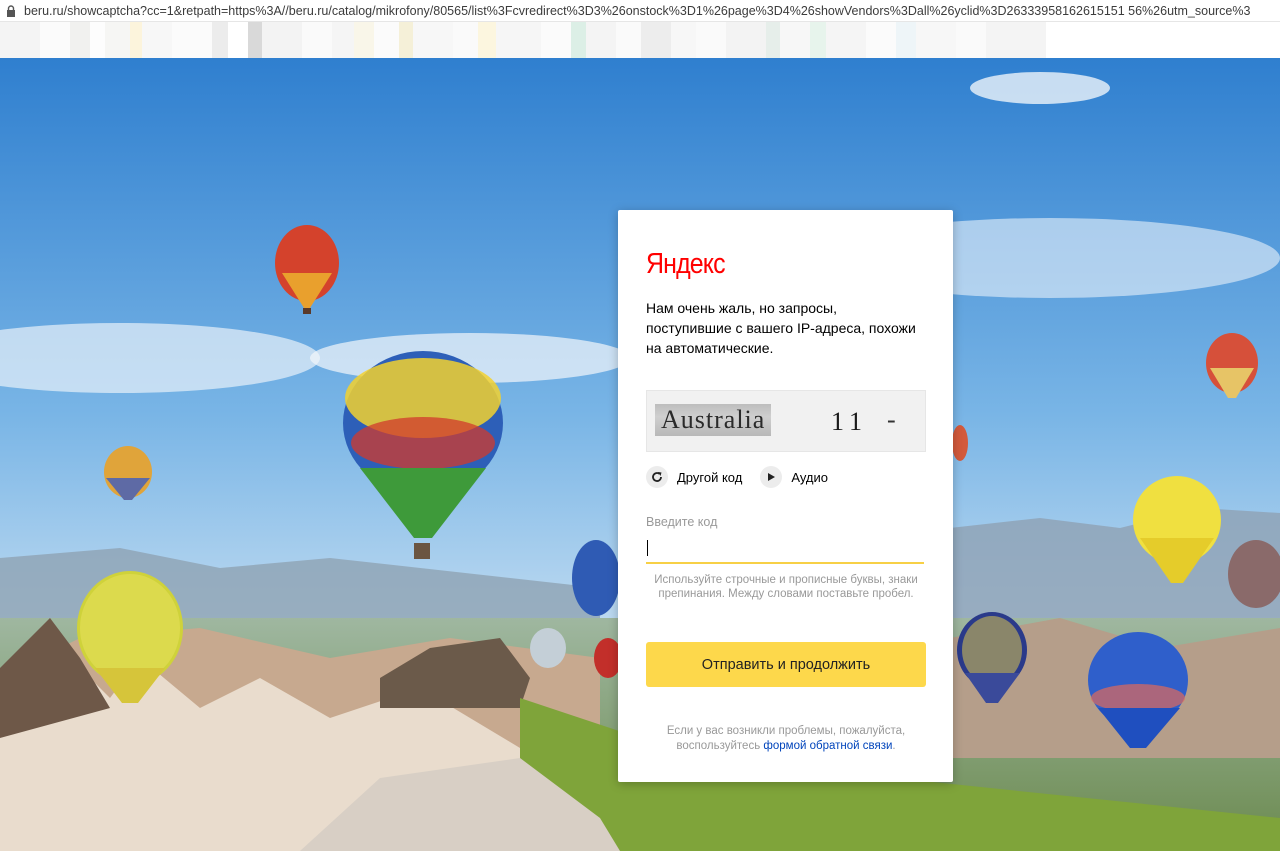 The height and width of the screenshot is (851, 1280). What do you see at coordinates (647, 548) in the screenshot?
I see `text-caret` at bounding box center [647, 548].